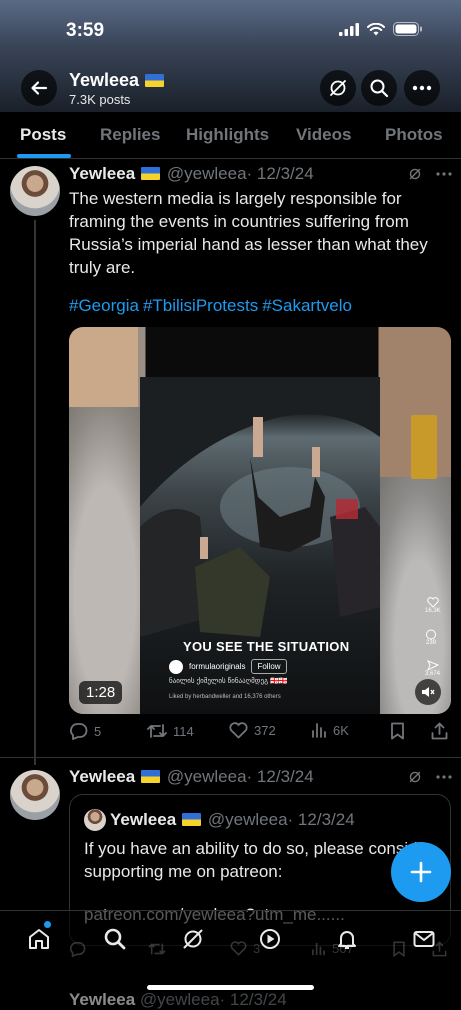 Image resolution: width=461 pixels, height=1010 pixels. I want to click on reply-button, so click(77, 949).